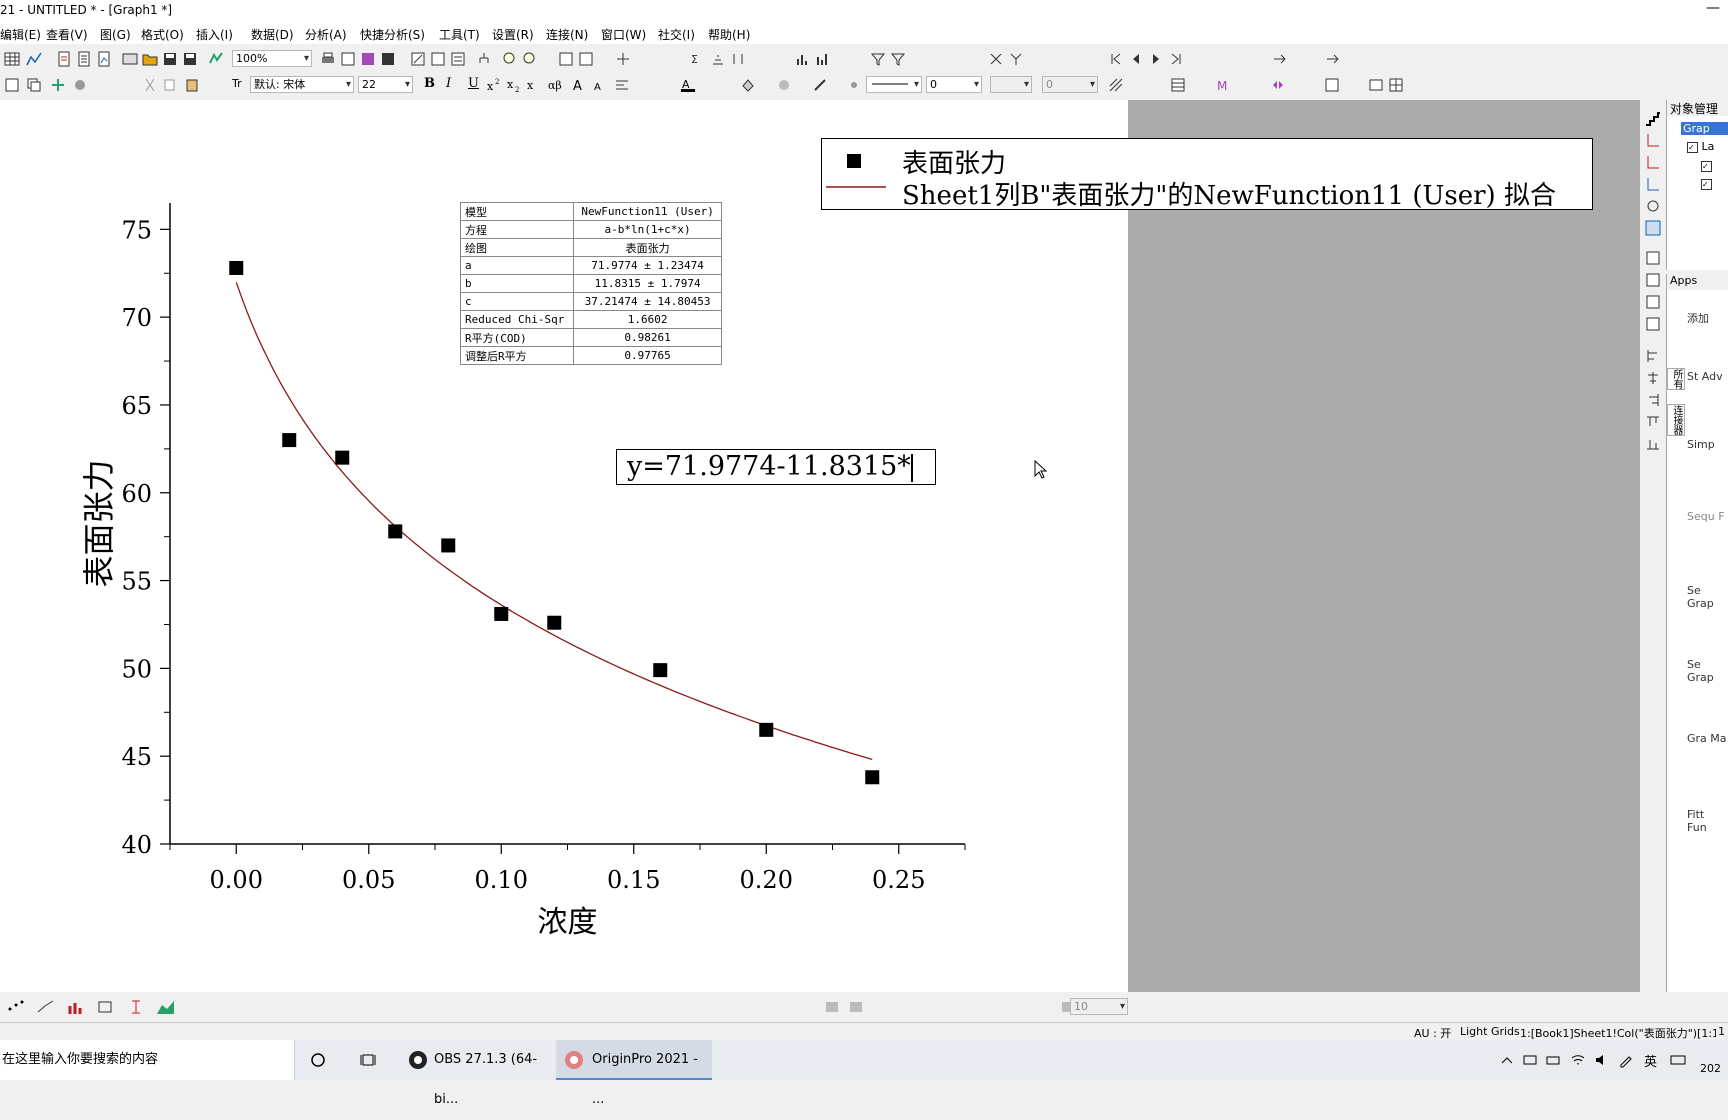  Describe the element at coordinates (1116, 85) in the screenshot. I see `hatch-icon` at that location.